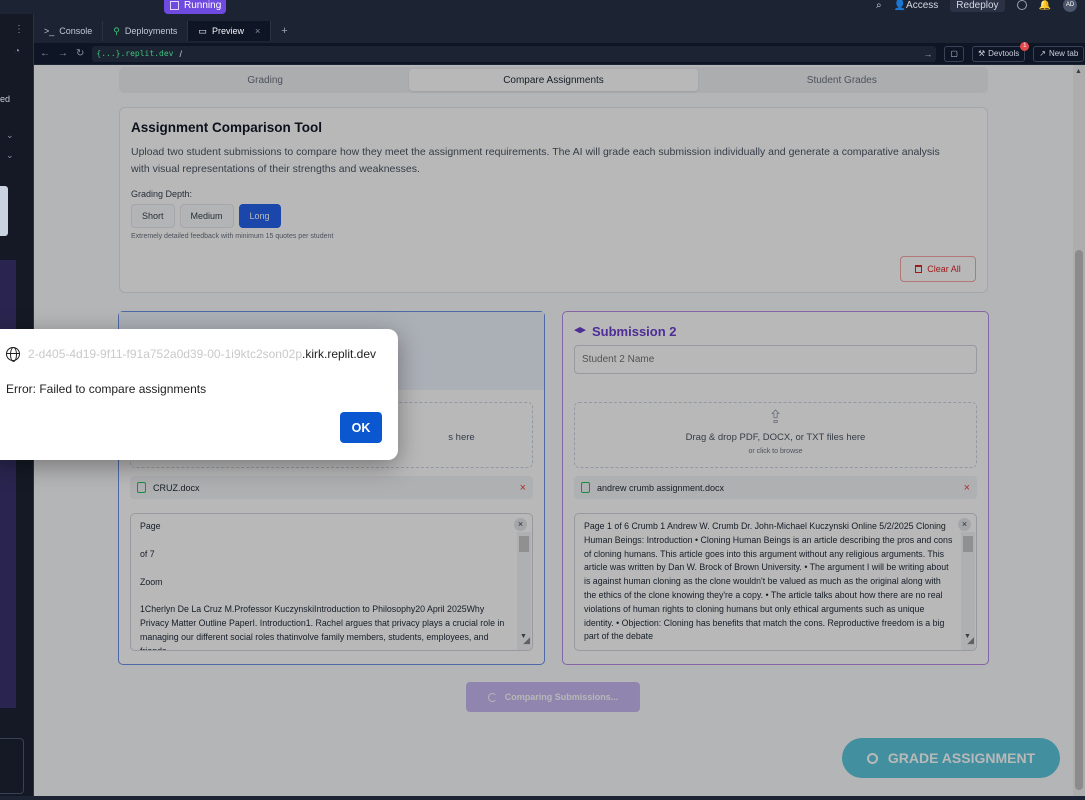 Image resolution: width=1085 pixels, height=800 pixels. I want to click on panel-thumbnail, so click(4, 211).